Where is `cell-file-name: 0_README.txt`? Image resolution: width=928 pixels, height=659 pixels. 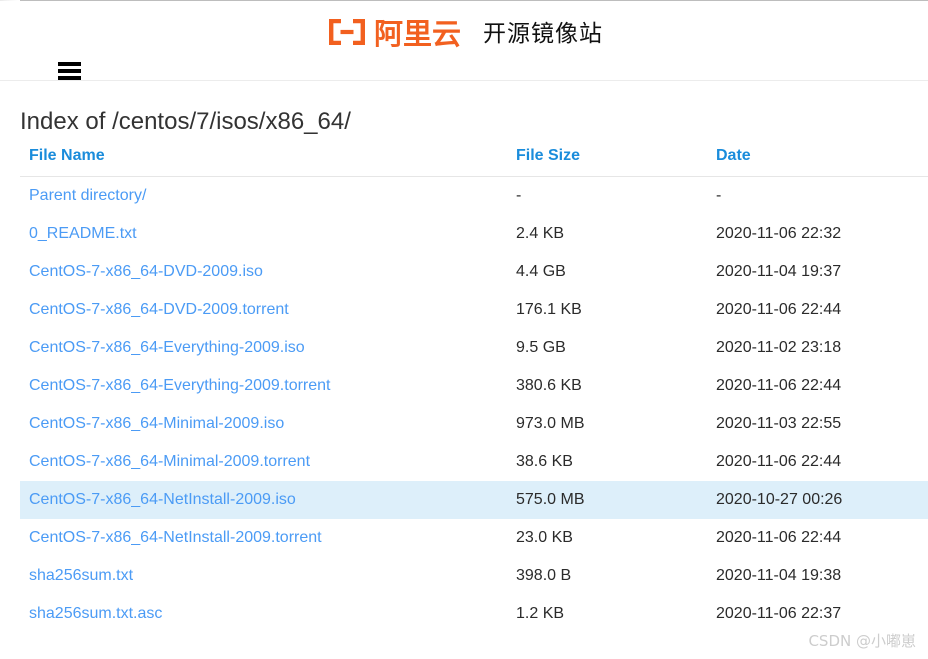
cell-file-name: 0_README.txt is located at coordinates (263, 234).